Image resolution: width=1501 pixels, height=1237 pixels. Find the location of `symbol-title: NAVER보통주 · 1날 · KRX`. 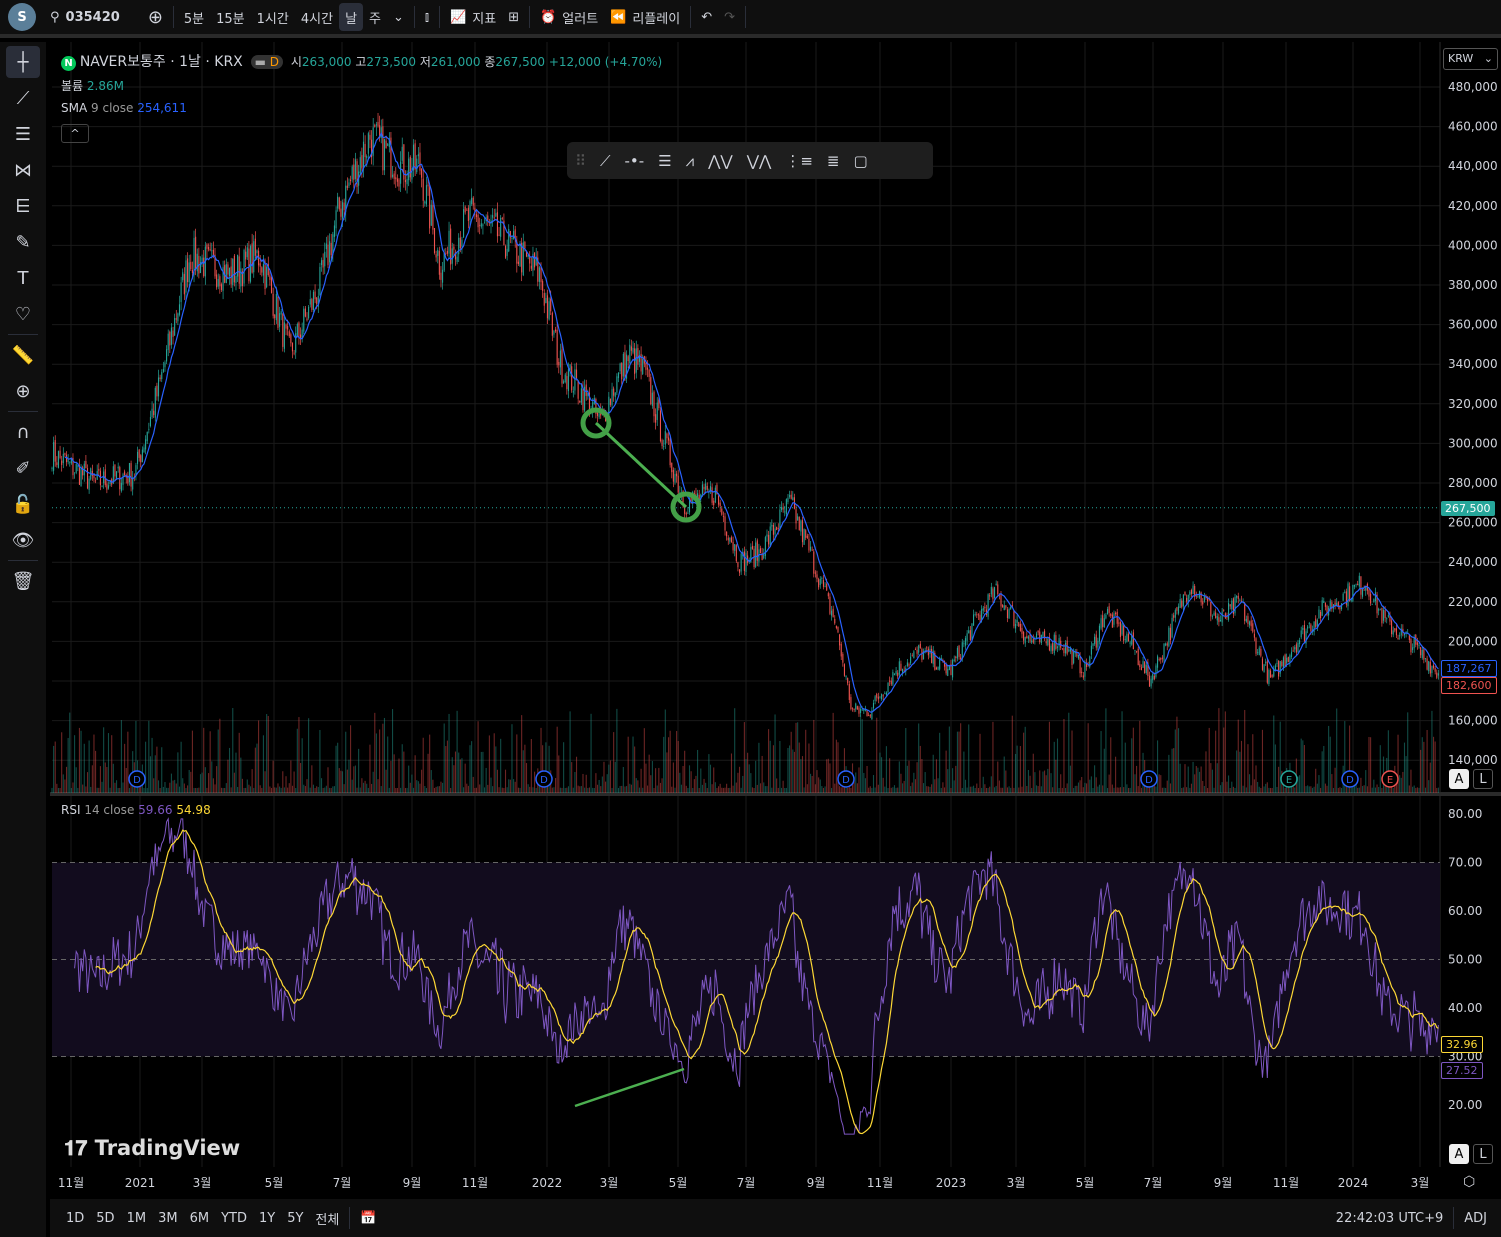

symbol-title: NAVER보통주 · 1날 · KRX is located at coordinates (161, 62).